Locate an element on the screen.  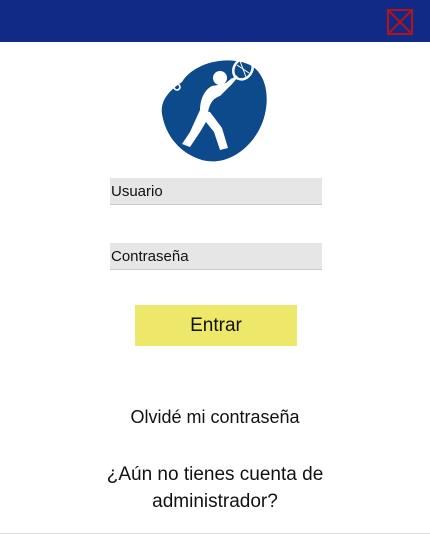
forgot-password-link: Olvidé mi contraseña is located at coordinates (215, 417).